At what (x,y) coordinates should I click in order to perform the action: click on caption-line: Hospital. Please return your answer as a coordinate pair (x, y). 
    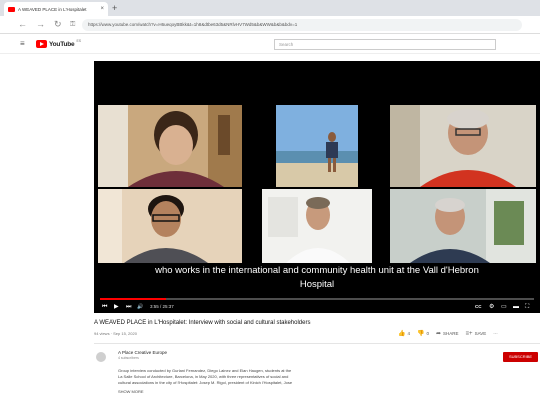
    Looking at the image, I should click on (317, 284).